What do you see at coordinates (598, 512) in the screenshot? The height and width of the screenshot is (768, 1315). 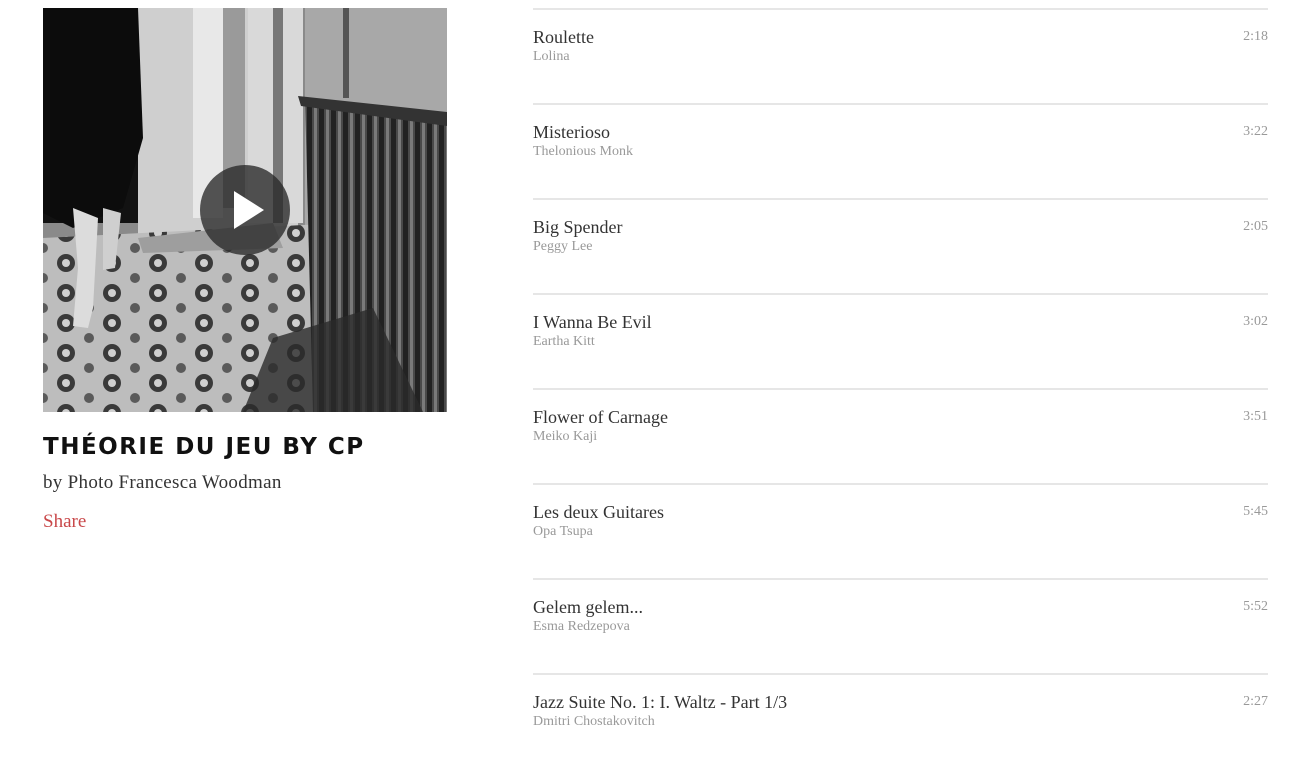 I see `track-title: Les deux Guitares` at bounding box center [598, 512].